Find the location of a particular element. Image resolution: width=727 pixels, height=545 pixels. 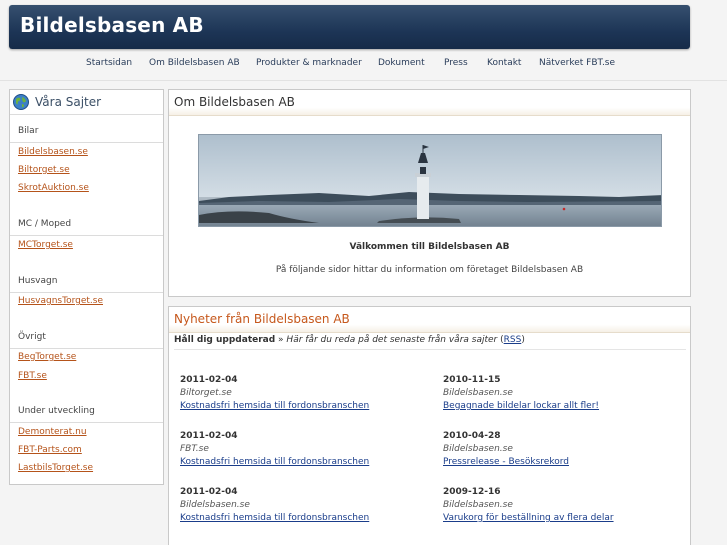

news-headline-link: Pressrelease - Besöksrekord is located at coordinates (568, 462).